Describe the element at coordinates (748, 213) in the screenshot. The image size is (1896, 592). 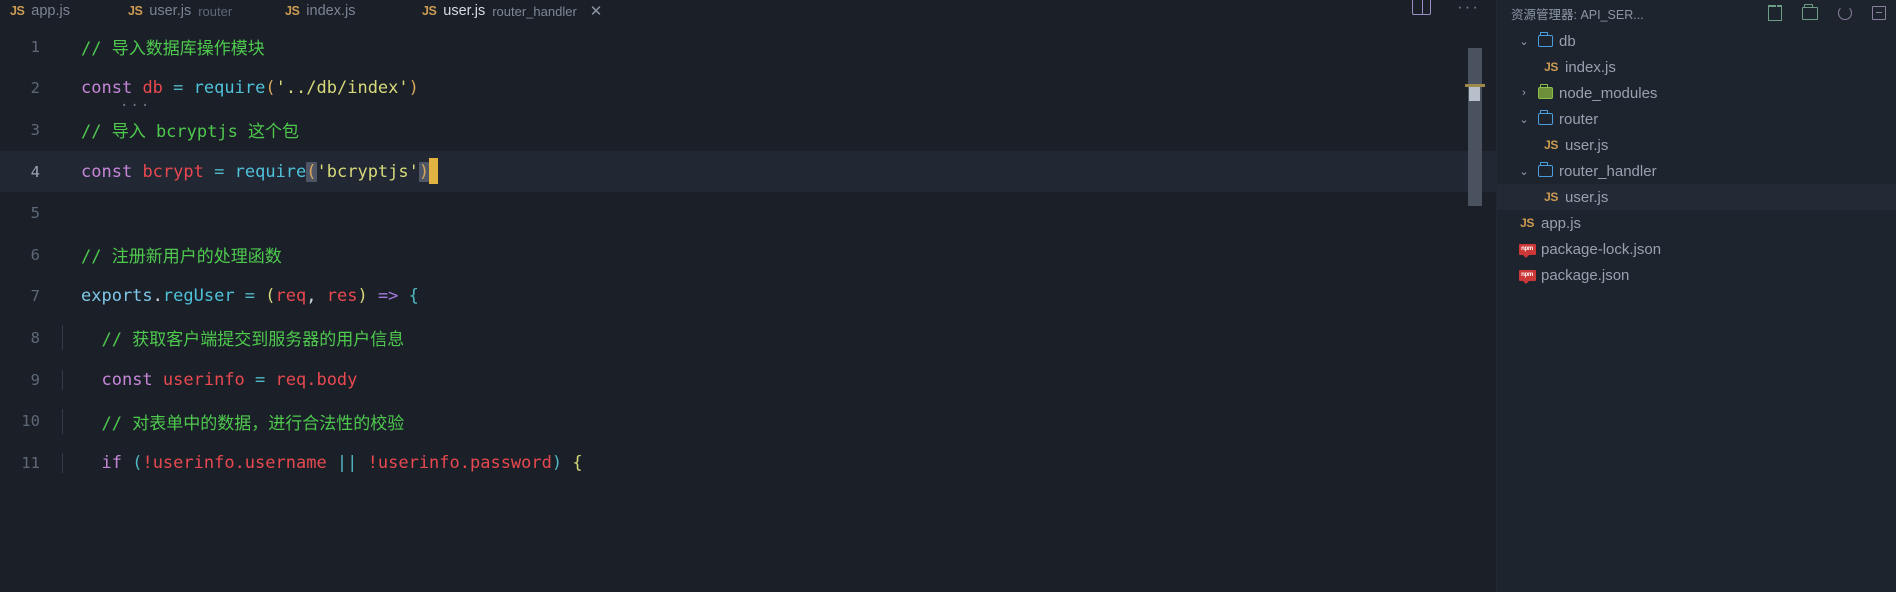
I see `code-line: 5` at that location.